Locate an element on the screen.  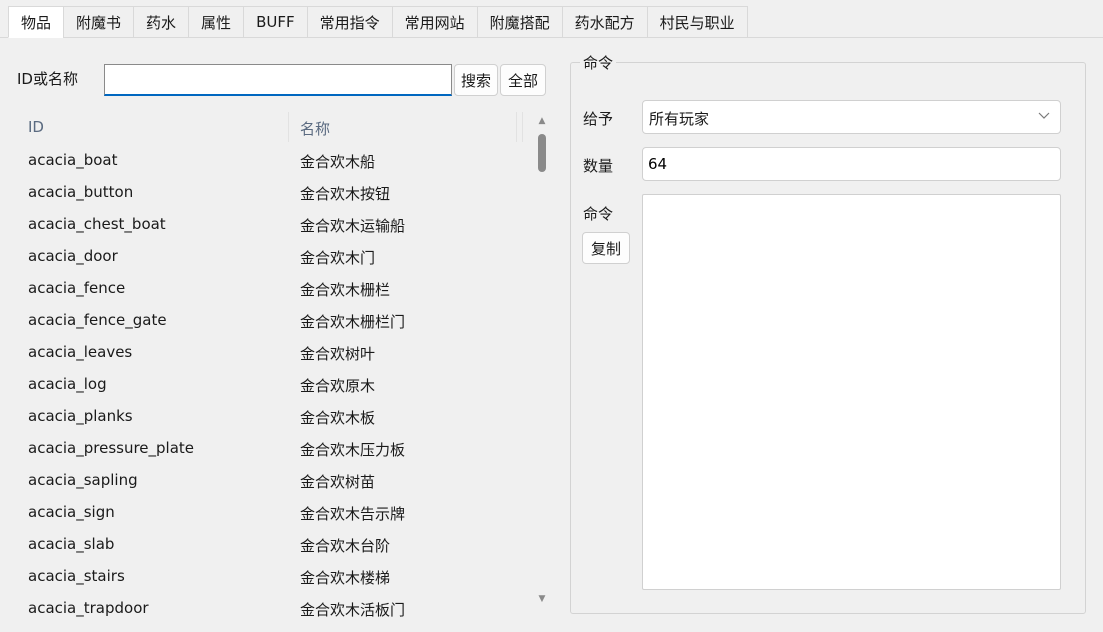
item-id: acacia_door is located at coordinates (73, 256).